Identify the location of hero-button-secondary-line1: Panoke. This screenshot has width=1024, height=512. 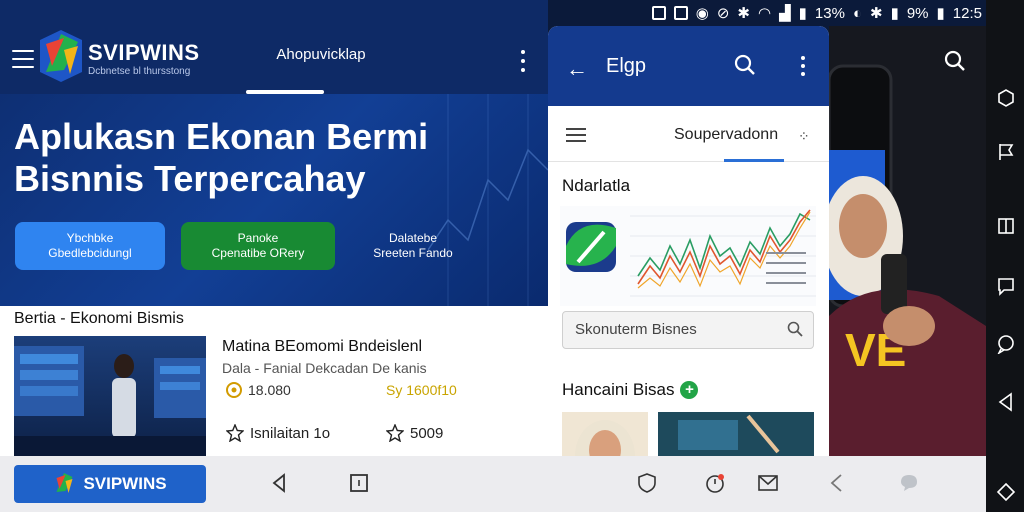
(258, 238).